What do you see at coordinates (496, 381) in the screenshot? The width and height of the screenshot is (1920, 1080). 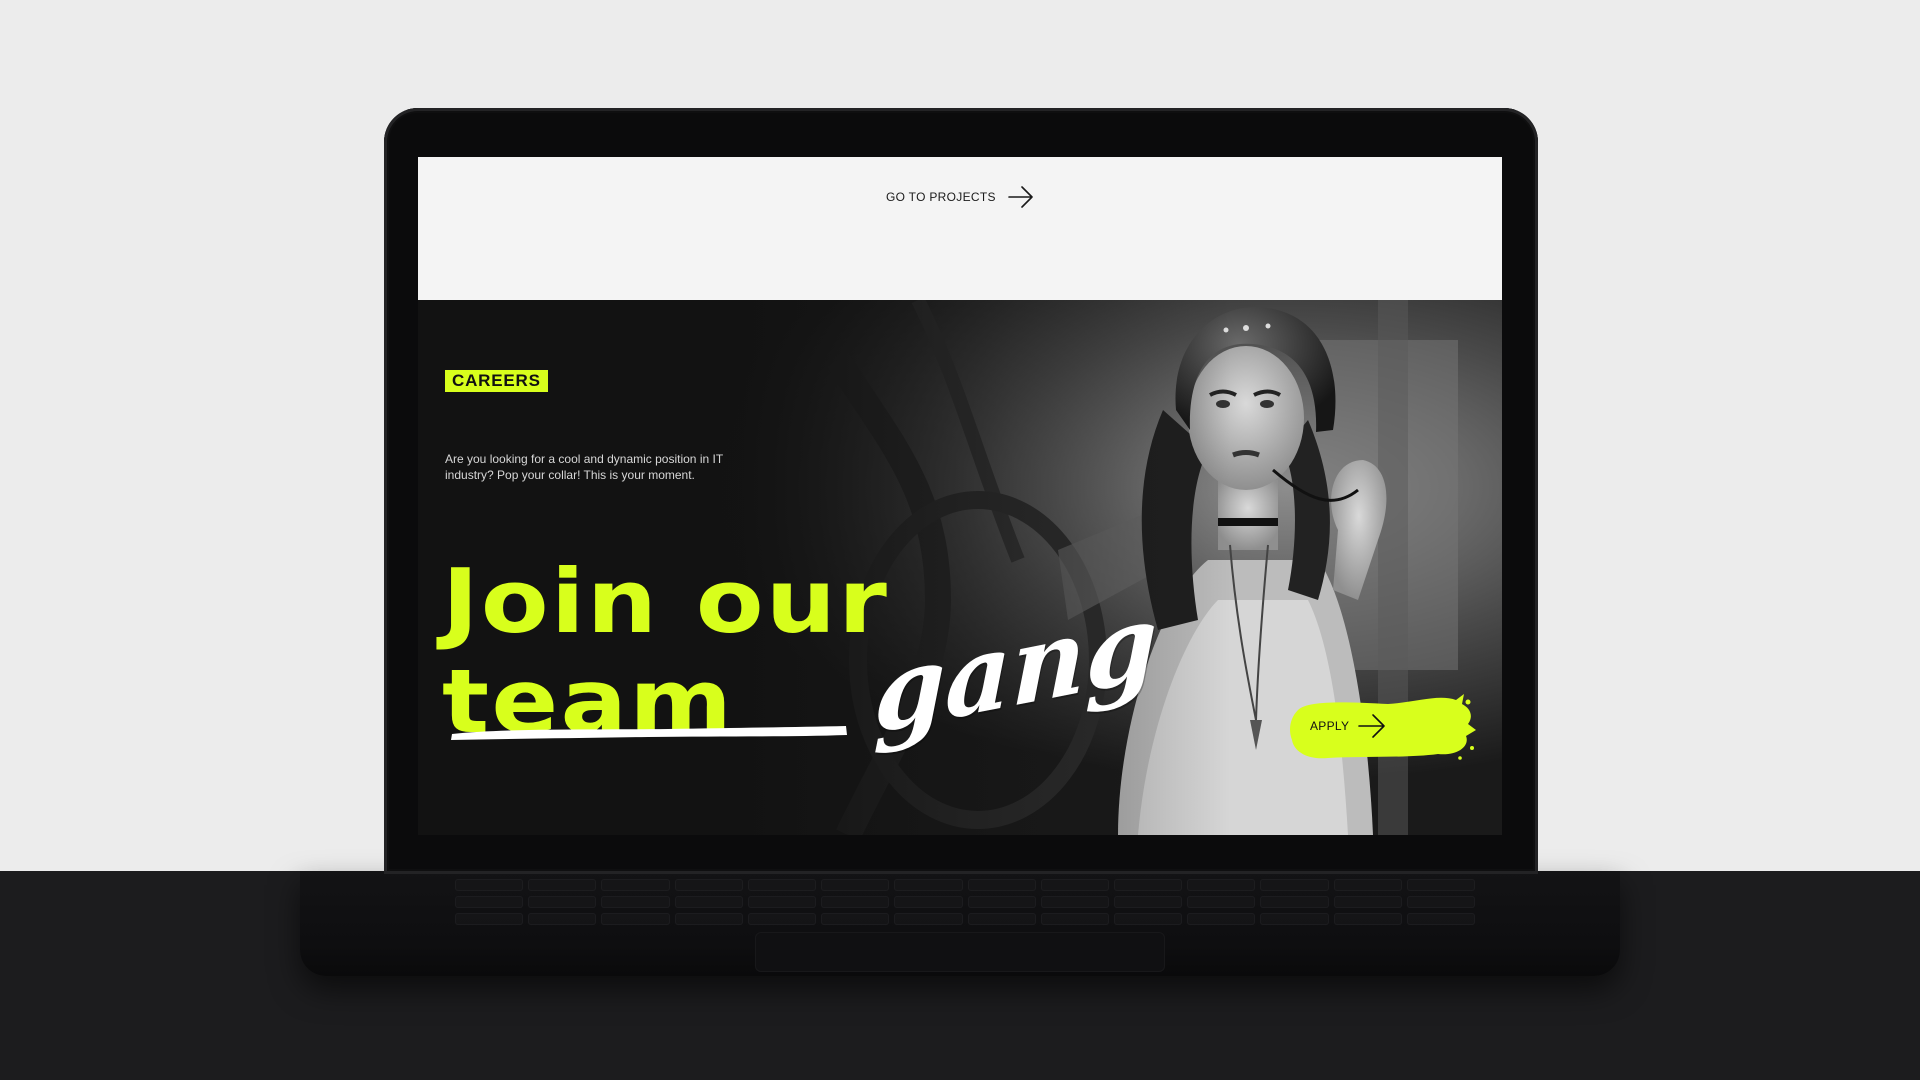 I see `careers-badge: CAREERS` at bounding box center [496, 381].